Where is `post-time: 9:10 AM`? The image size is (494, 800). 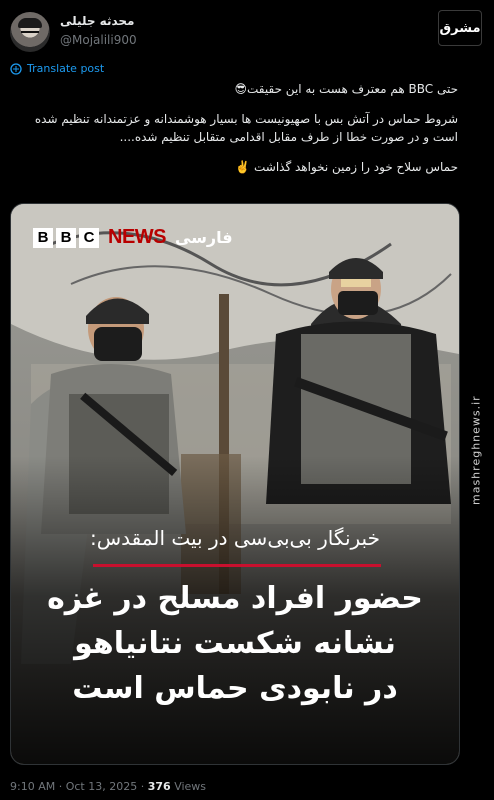
post-time: 9:10 AM is located at coordinates (32, 786).